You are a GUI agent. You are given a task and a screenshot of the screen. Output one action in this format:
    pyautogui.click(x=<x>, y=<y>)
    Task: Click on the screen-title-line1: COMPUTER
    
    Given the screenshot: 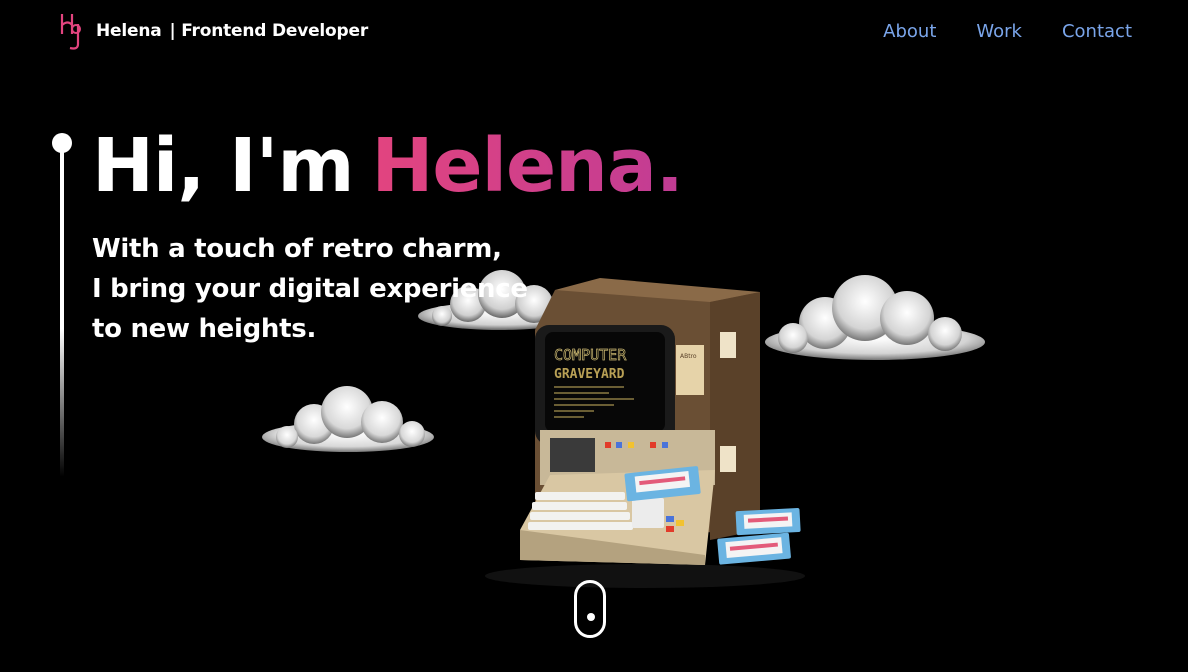 What is the action you would take?
    pyautogui.click(x=590, y=355)
    